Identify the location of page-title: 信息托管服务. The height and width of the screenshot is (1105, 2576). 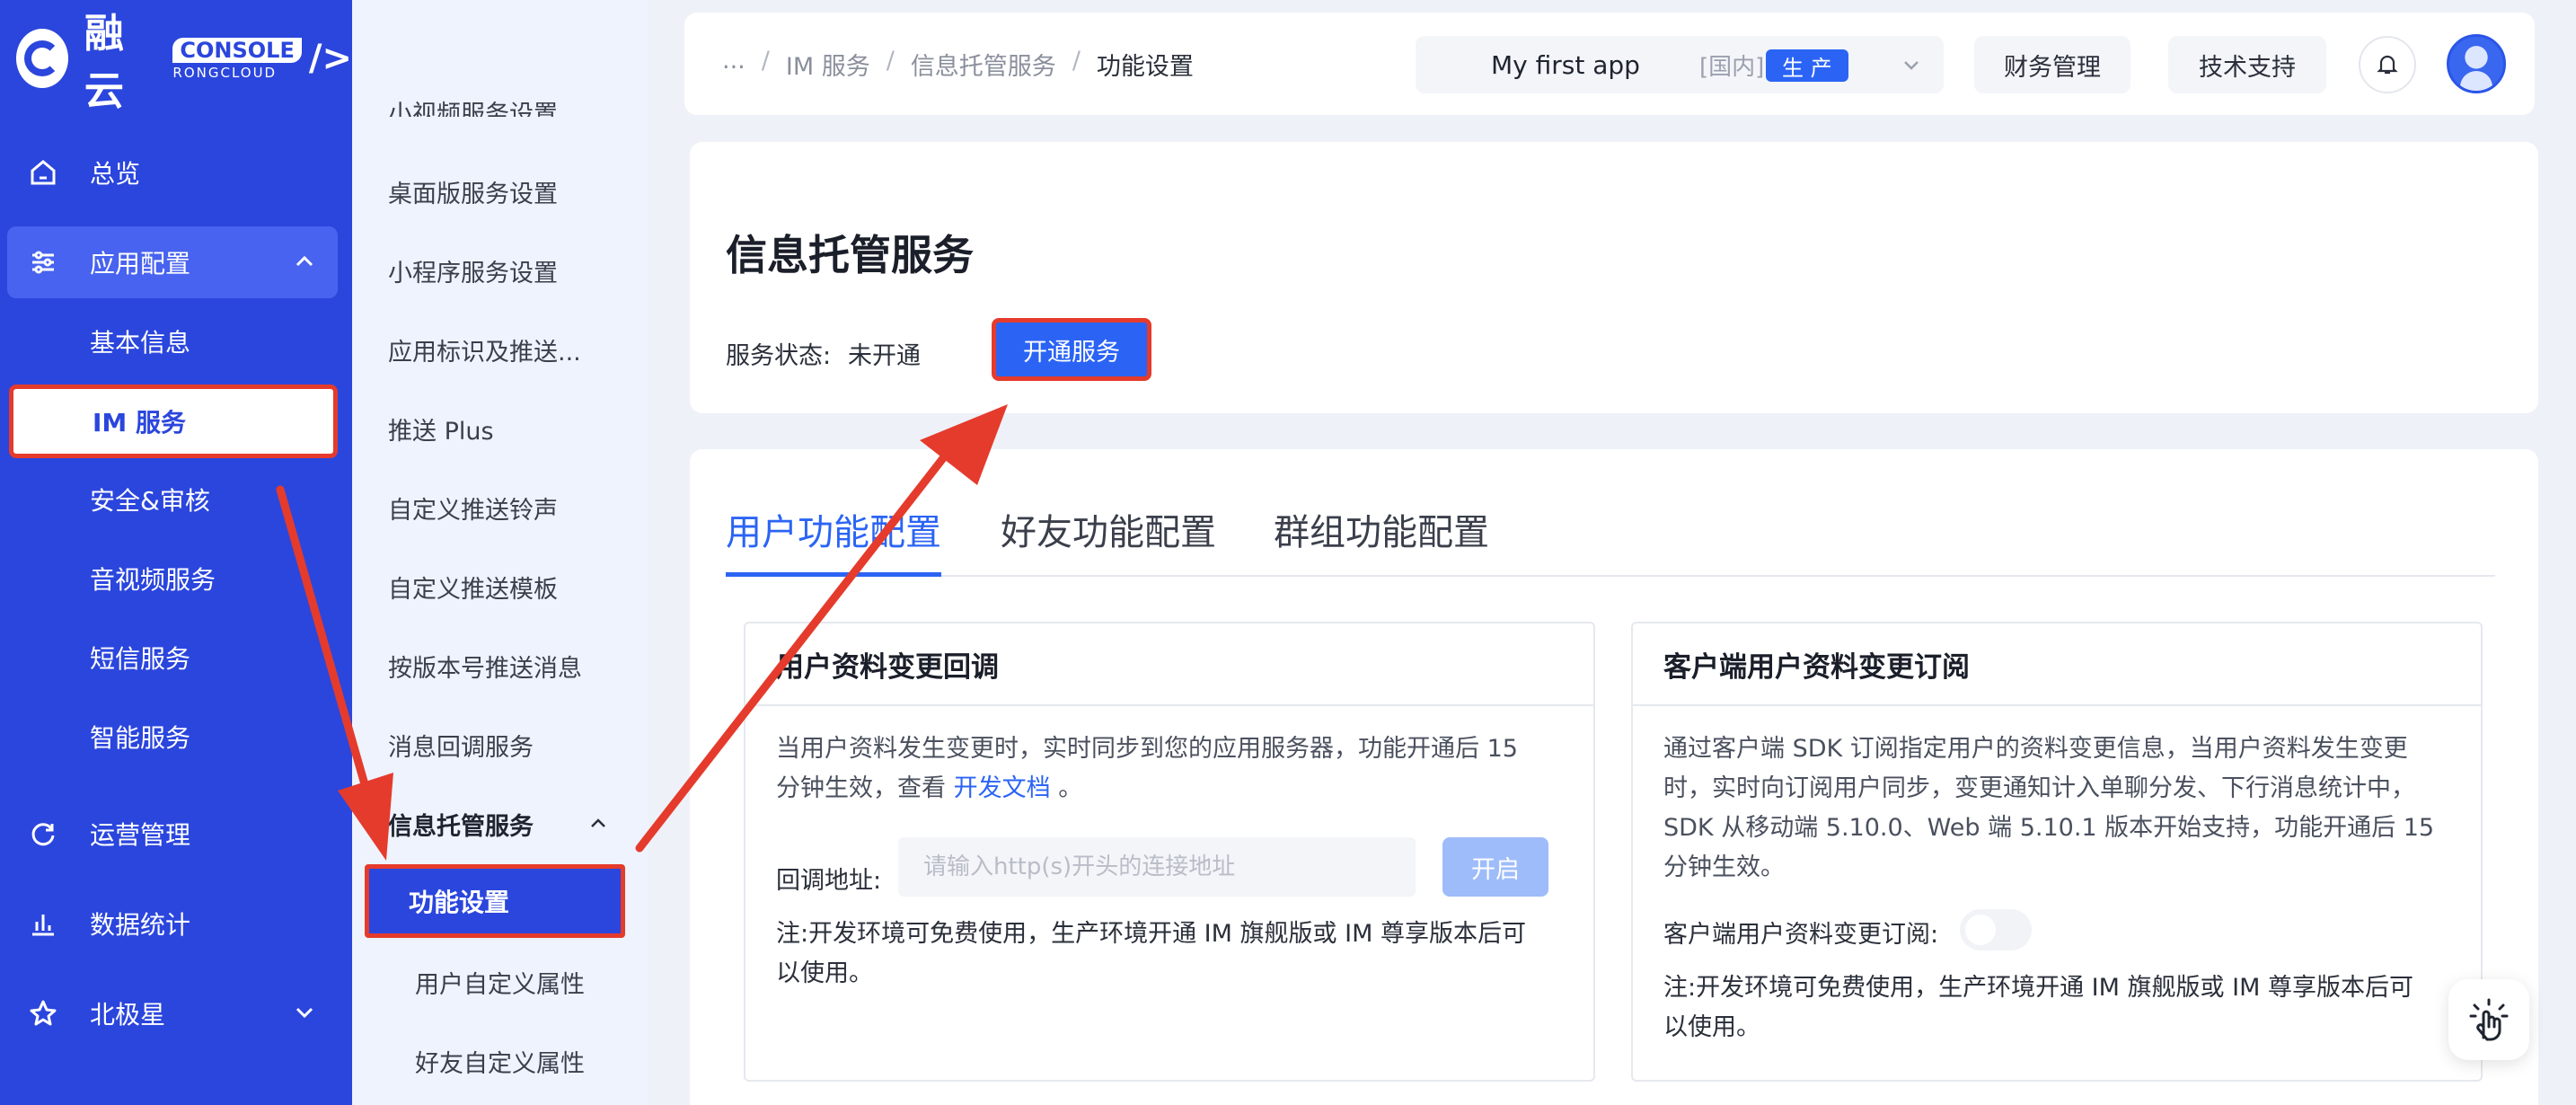
(850, 255).